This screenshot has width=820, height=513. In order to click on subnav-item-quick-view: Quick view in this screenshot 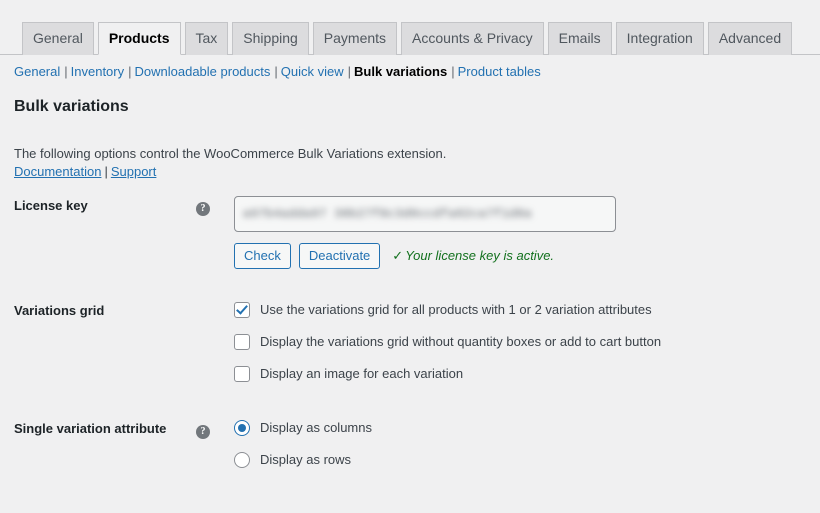, I will do `click(312, 71)`.